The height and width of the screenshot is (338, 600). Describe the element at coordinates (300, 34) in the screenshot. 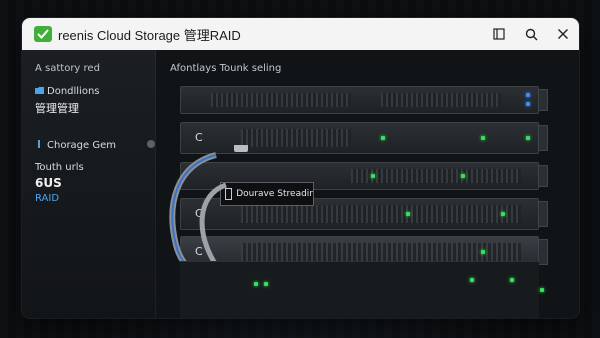

I see `title-bar: reenis Cloud Storage 管理RAID` at that location.